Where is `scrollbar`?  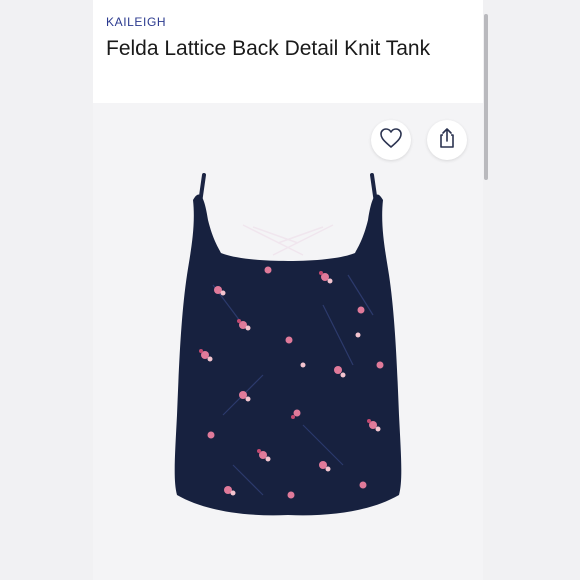 scrollbar is located at coordinates (486, 97).